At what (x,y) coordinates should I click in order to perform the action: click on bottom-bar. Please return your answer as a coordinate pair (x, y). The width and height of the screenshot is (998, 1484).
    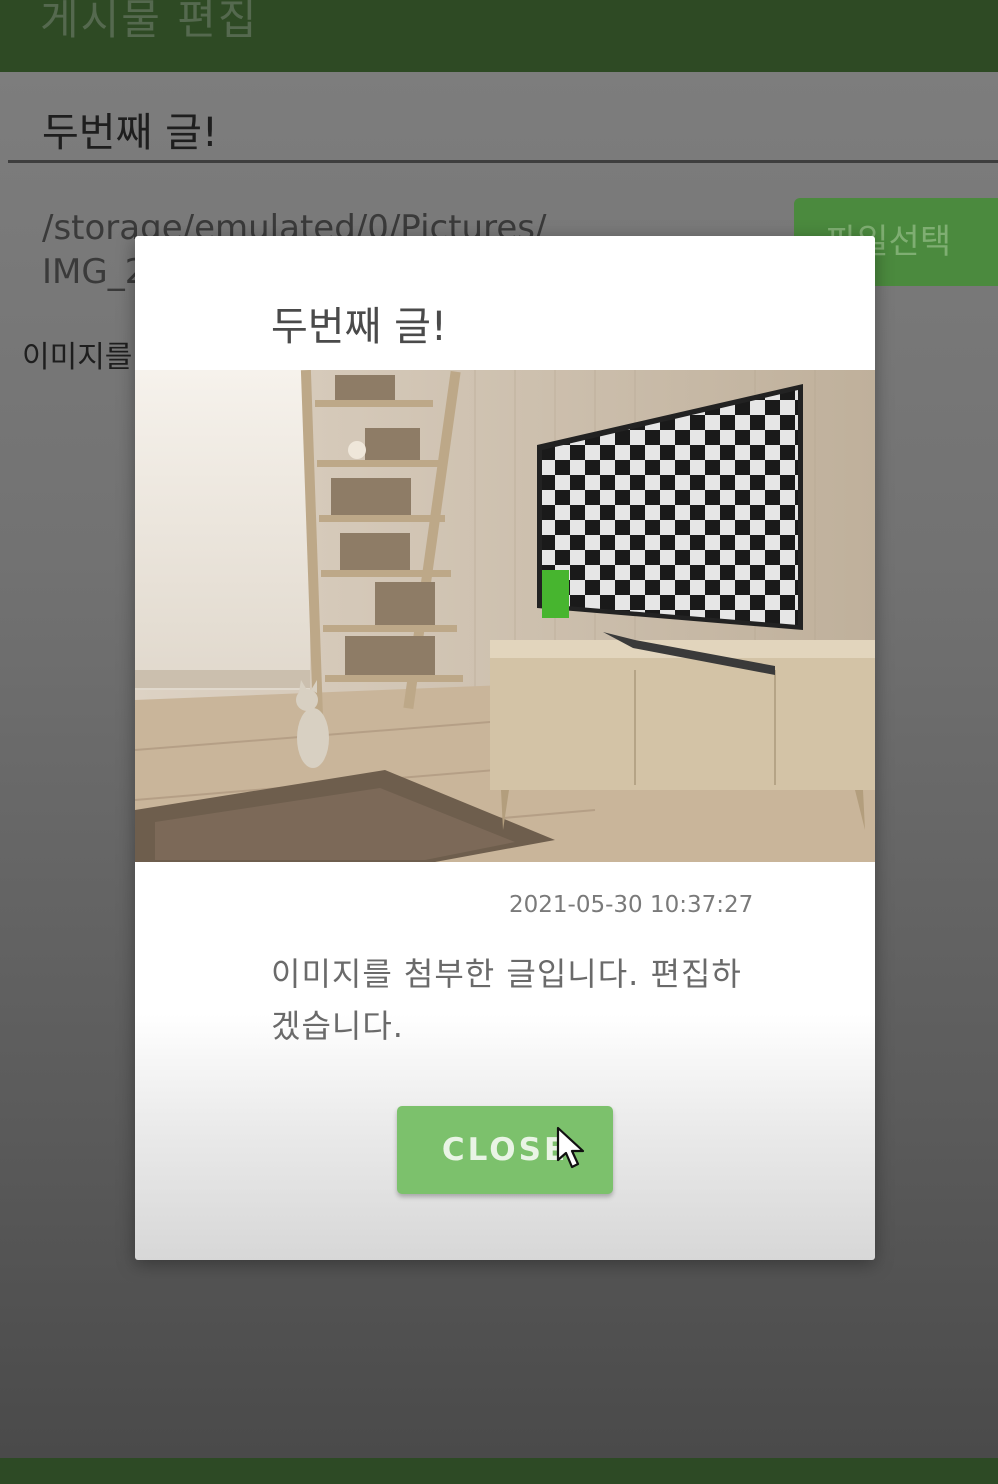
    Looking at the image, I should click on (499, 1471).